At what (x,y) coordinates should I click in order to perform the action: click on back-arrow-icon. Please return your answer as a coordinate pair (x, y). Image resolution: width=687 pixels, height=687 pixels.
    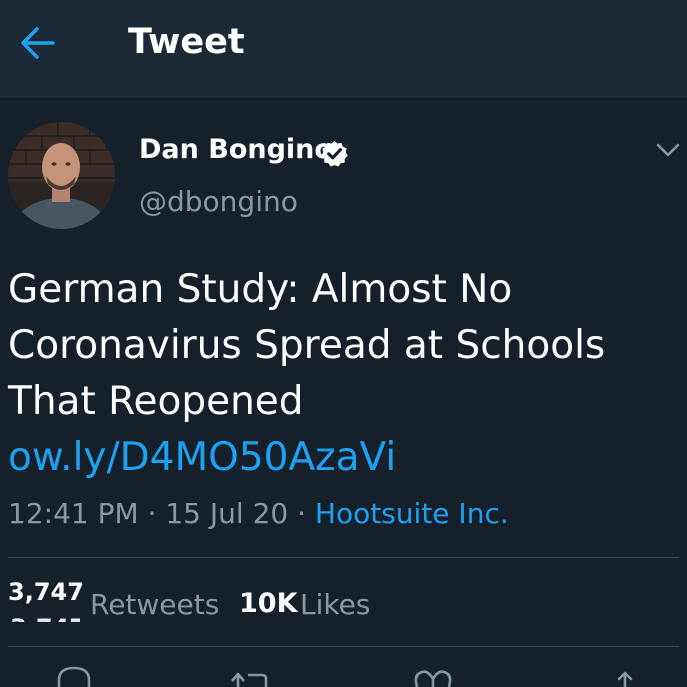
    Looking at the image, I should click on (38, 43).